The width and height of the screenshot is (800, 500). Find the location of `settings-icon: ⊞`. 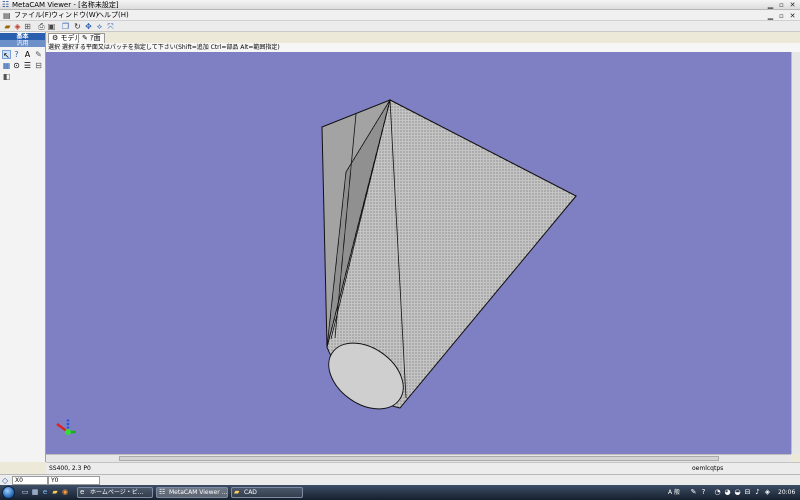

settings-icon: ⊞ is located at coordinates (27, 26).